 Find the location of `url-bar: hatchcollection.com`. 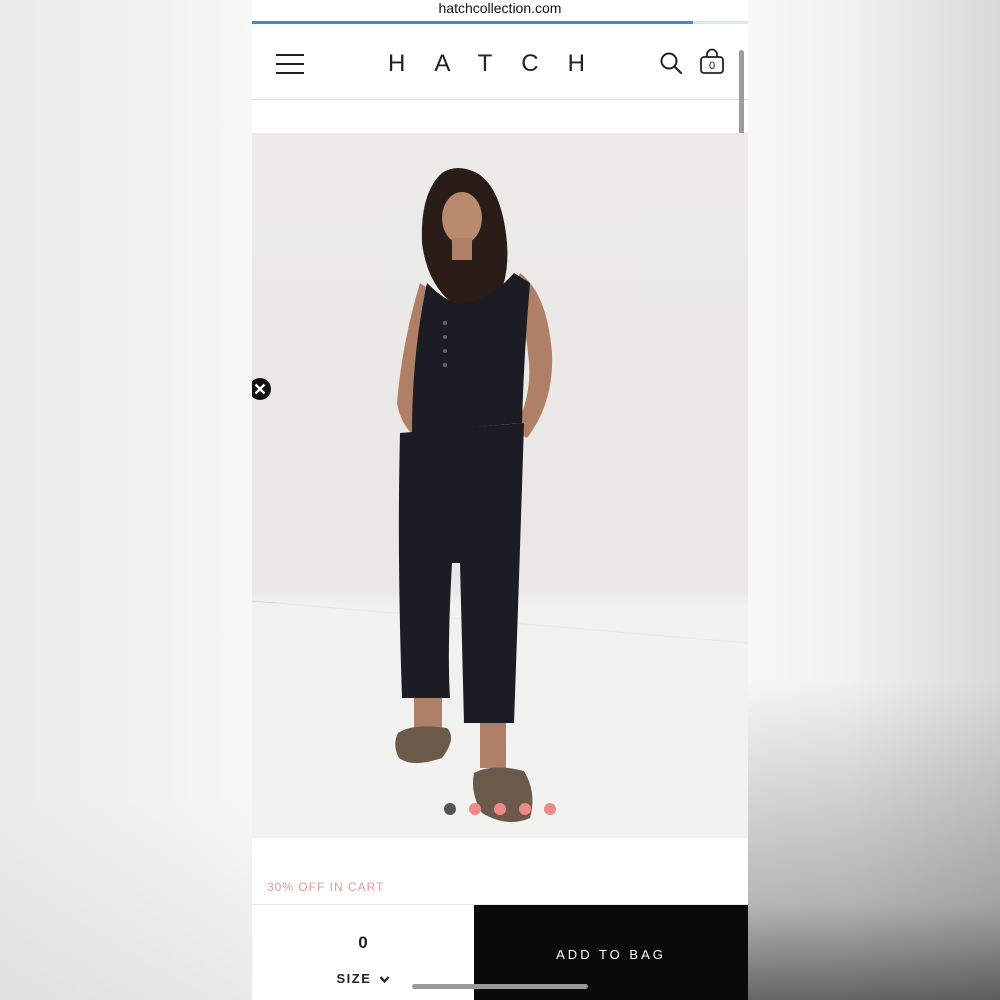

url-bar: hatchcollection.com is located at coordinates (500, 11).